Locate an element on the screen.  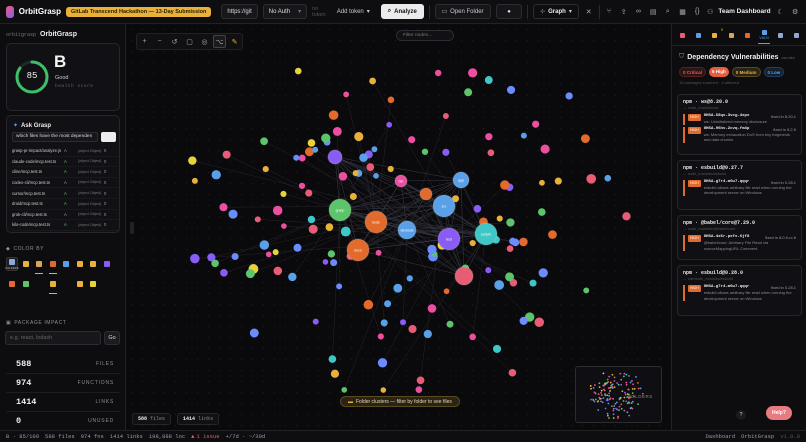
tab-grid-icon is located at coordinates (797, 36).